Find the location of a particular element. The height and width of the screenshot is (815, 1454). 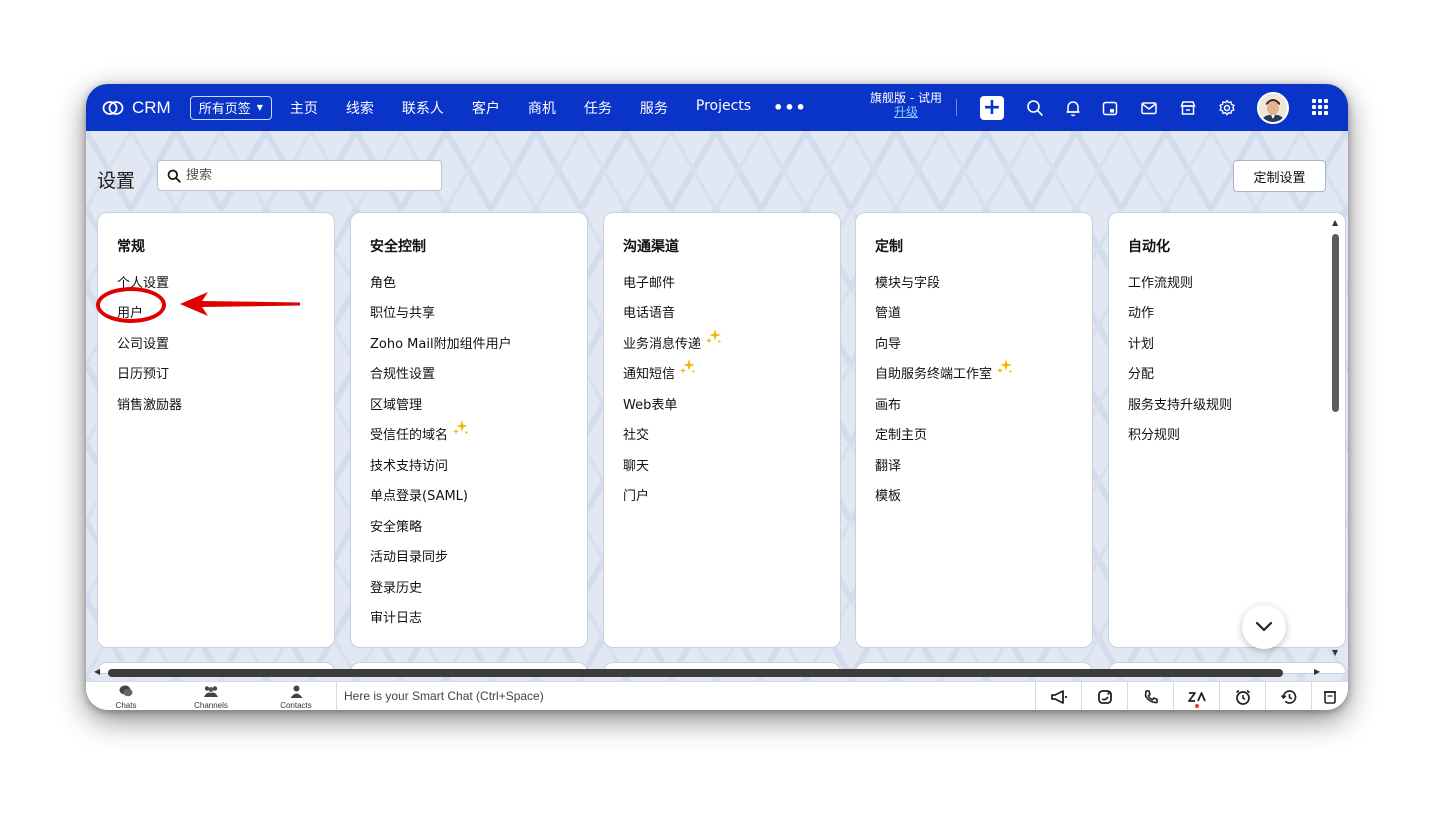

settings-link: 服务支持升级规则 is located at coordinates (1180, 403).